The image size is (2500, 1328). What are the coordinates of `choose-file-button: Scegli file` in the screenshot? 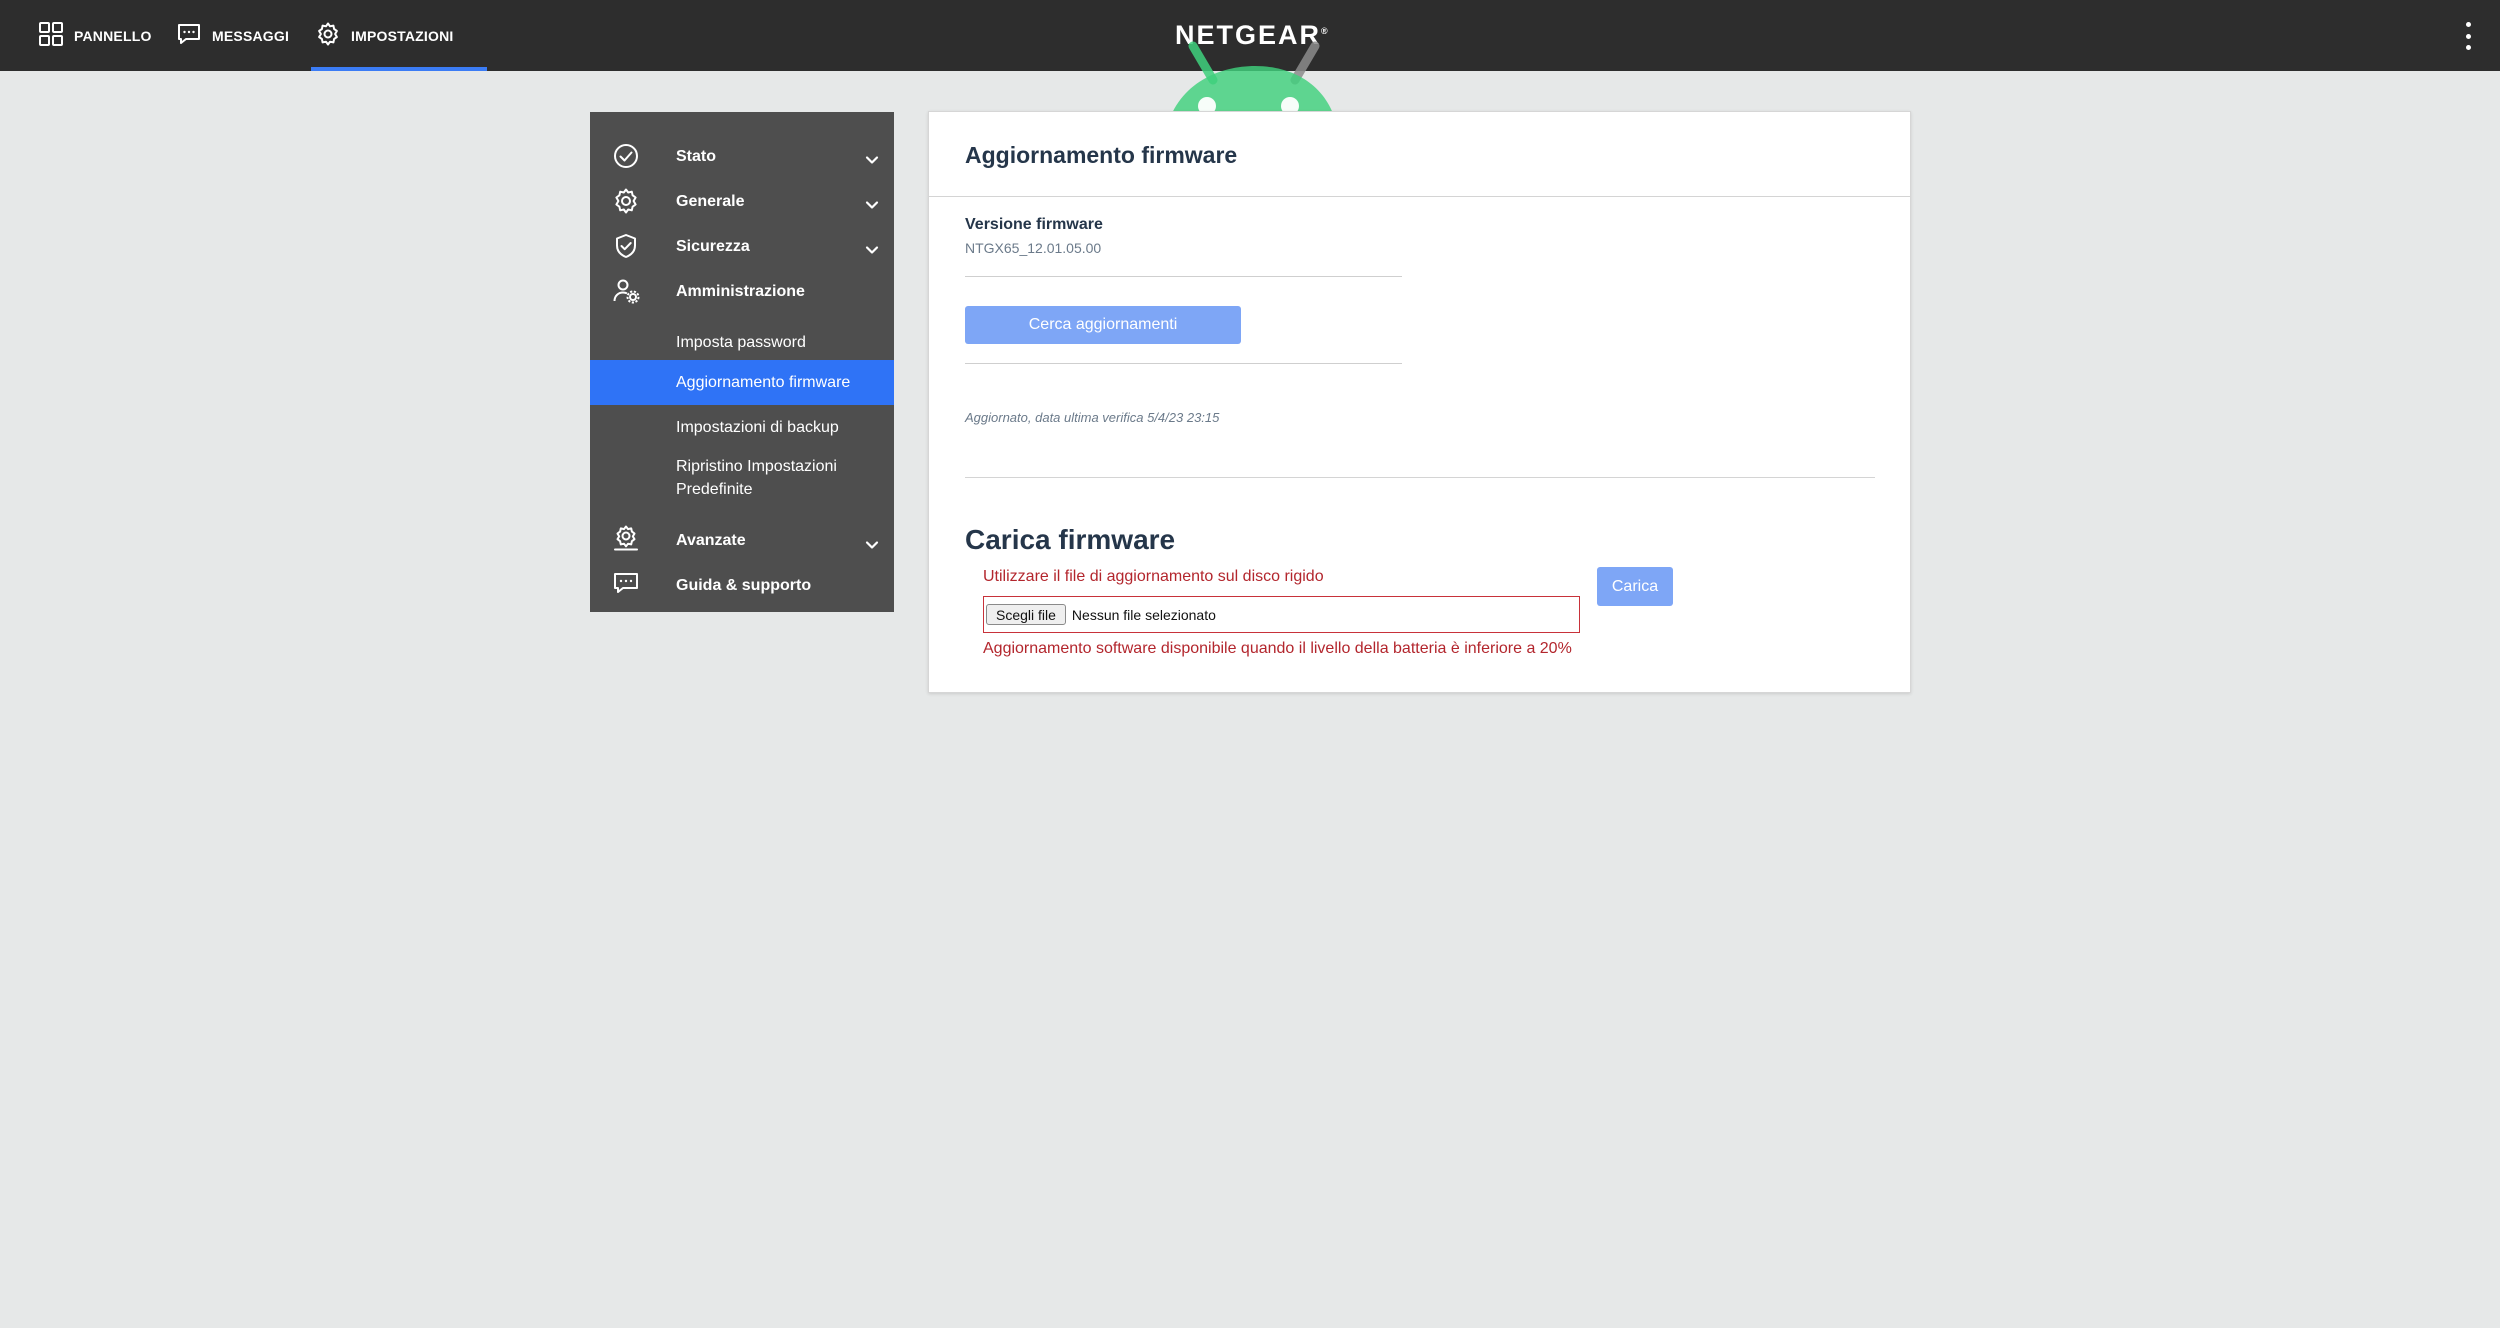 It's located at (1026, 614).